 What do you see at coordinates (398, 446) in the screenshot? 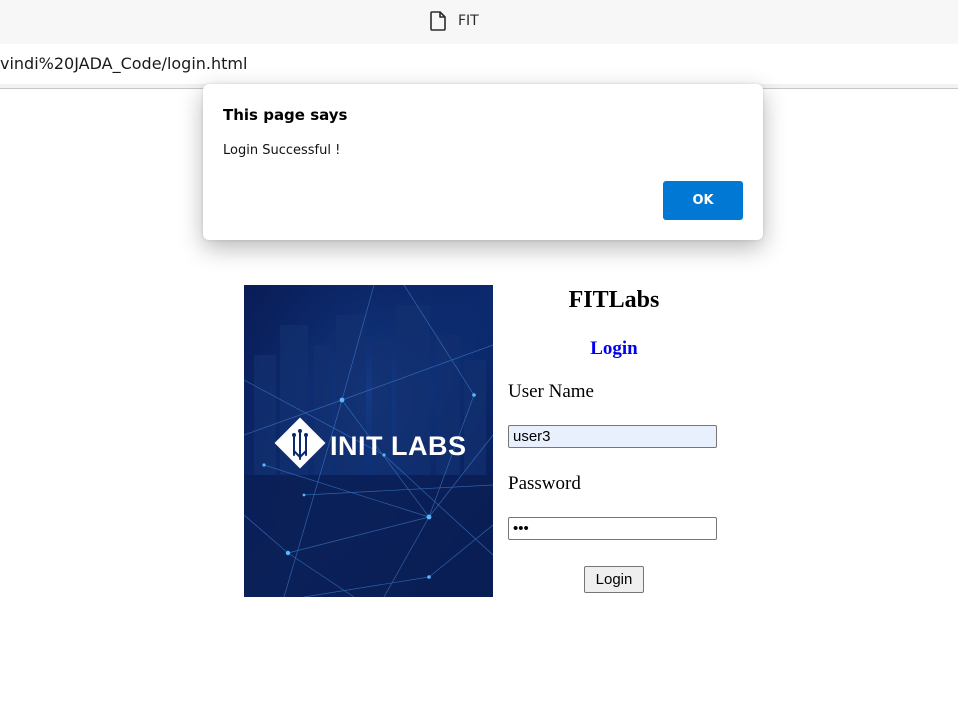
I see `svg-text: INIT LABS` at bounding box center [398, 446].